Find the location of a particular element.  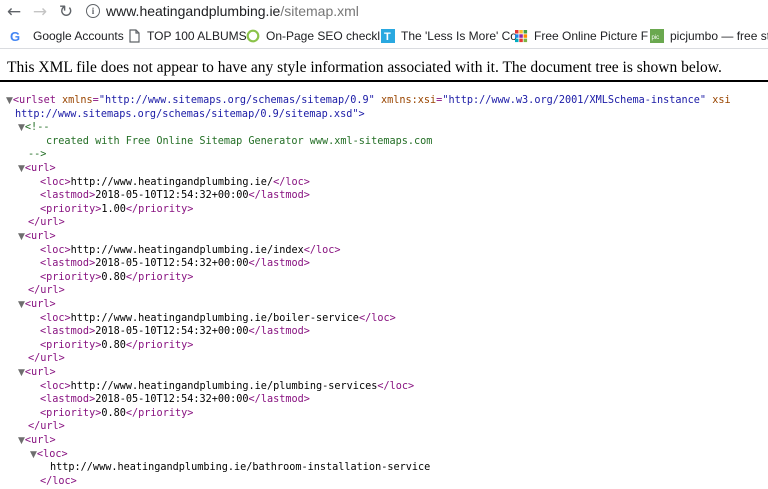

info-icon: i is located at coordinates (93, 11).